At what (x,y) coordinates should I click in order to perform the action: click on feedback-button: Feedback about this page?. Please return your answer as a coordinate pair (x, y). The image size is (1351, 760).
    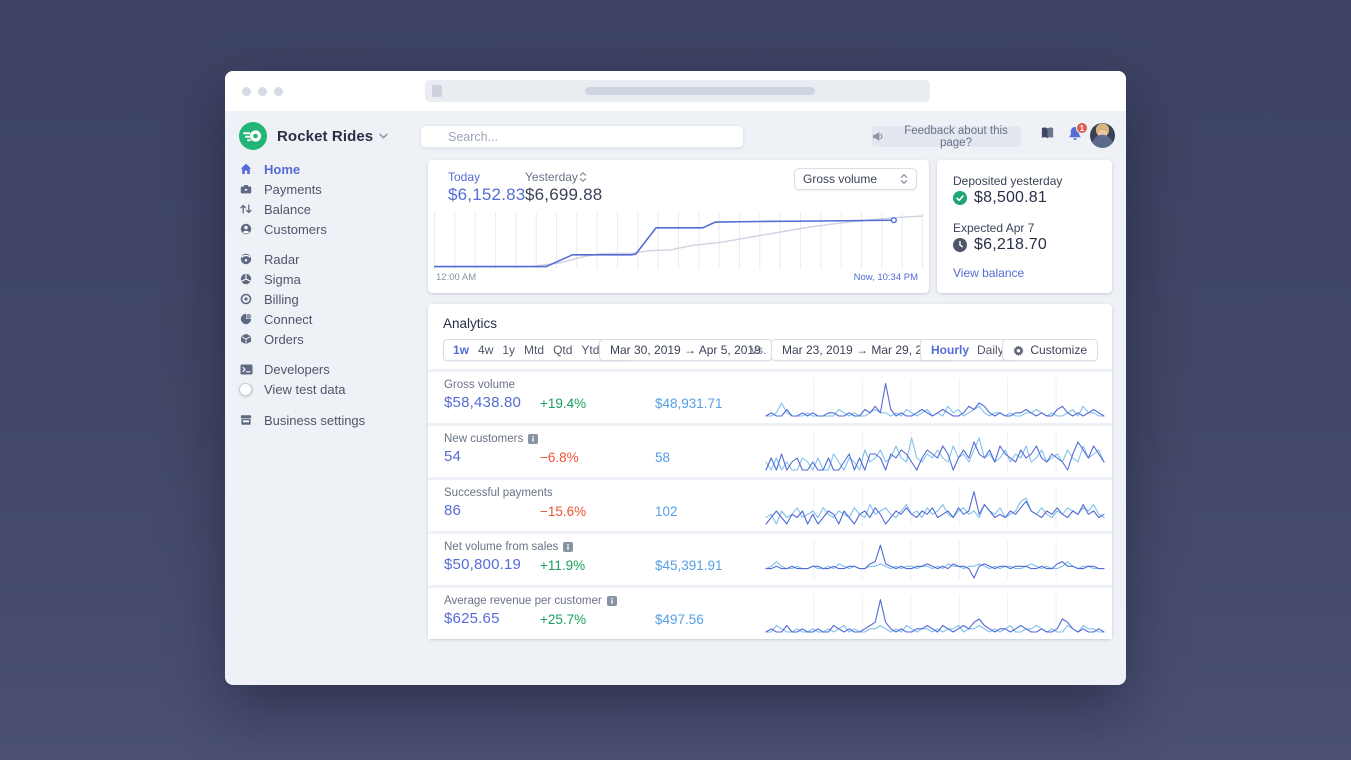
    Looking at the image, I should click on (946, 136).